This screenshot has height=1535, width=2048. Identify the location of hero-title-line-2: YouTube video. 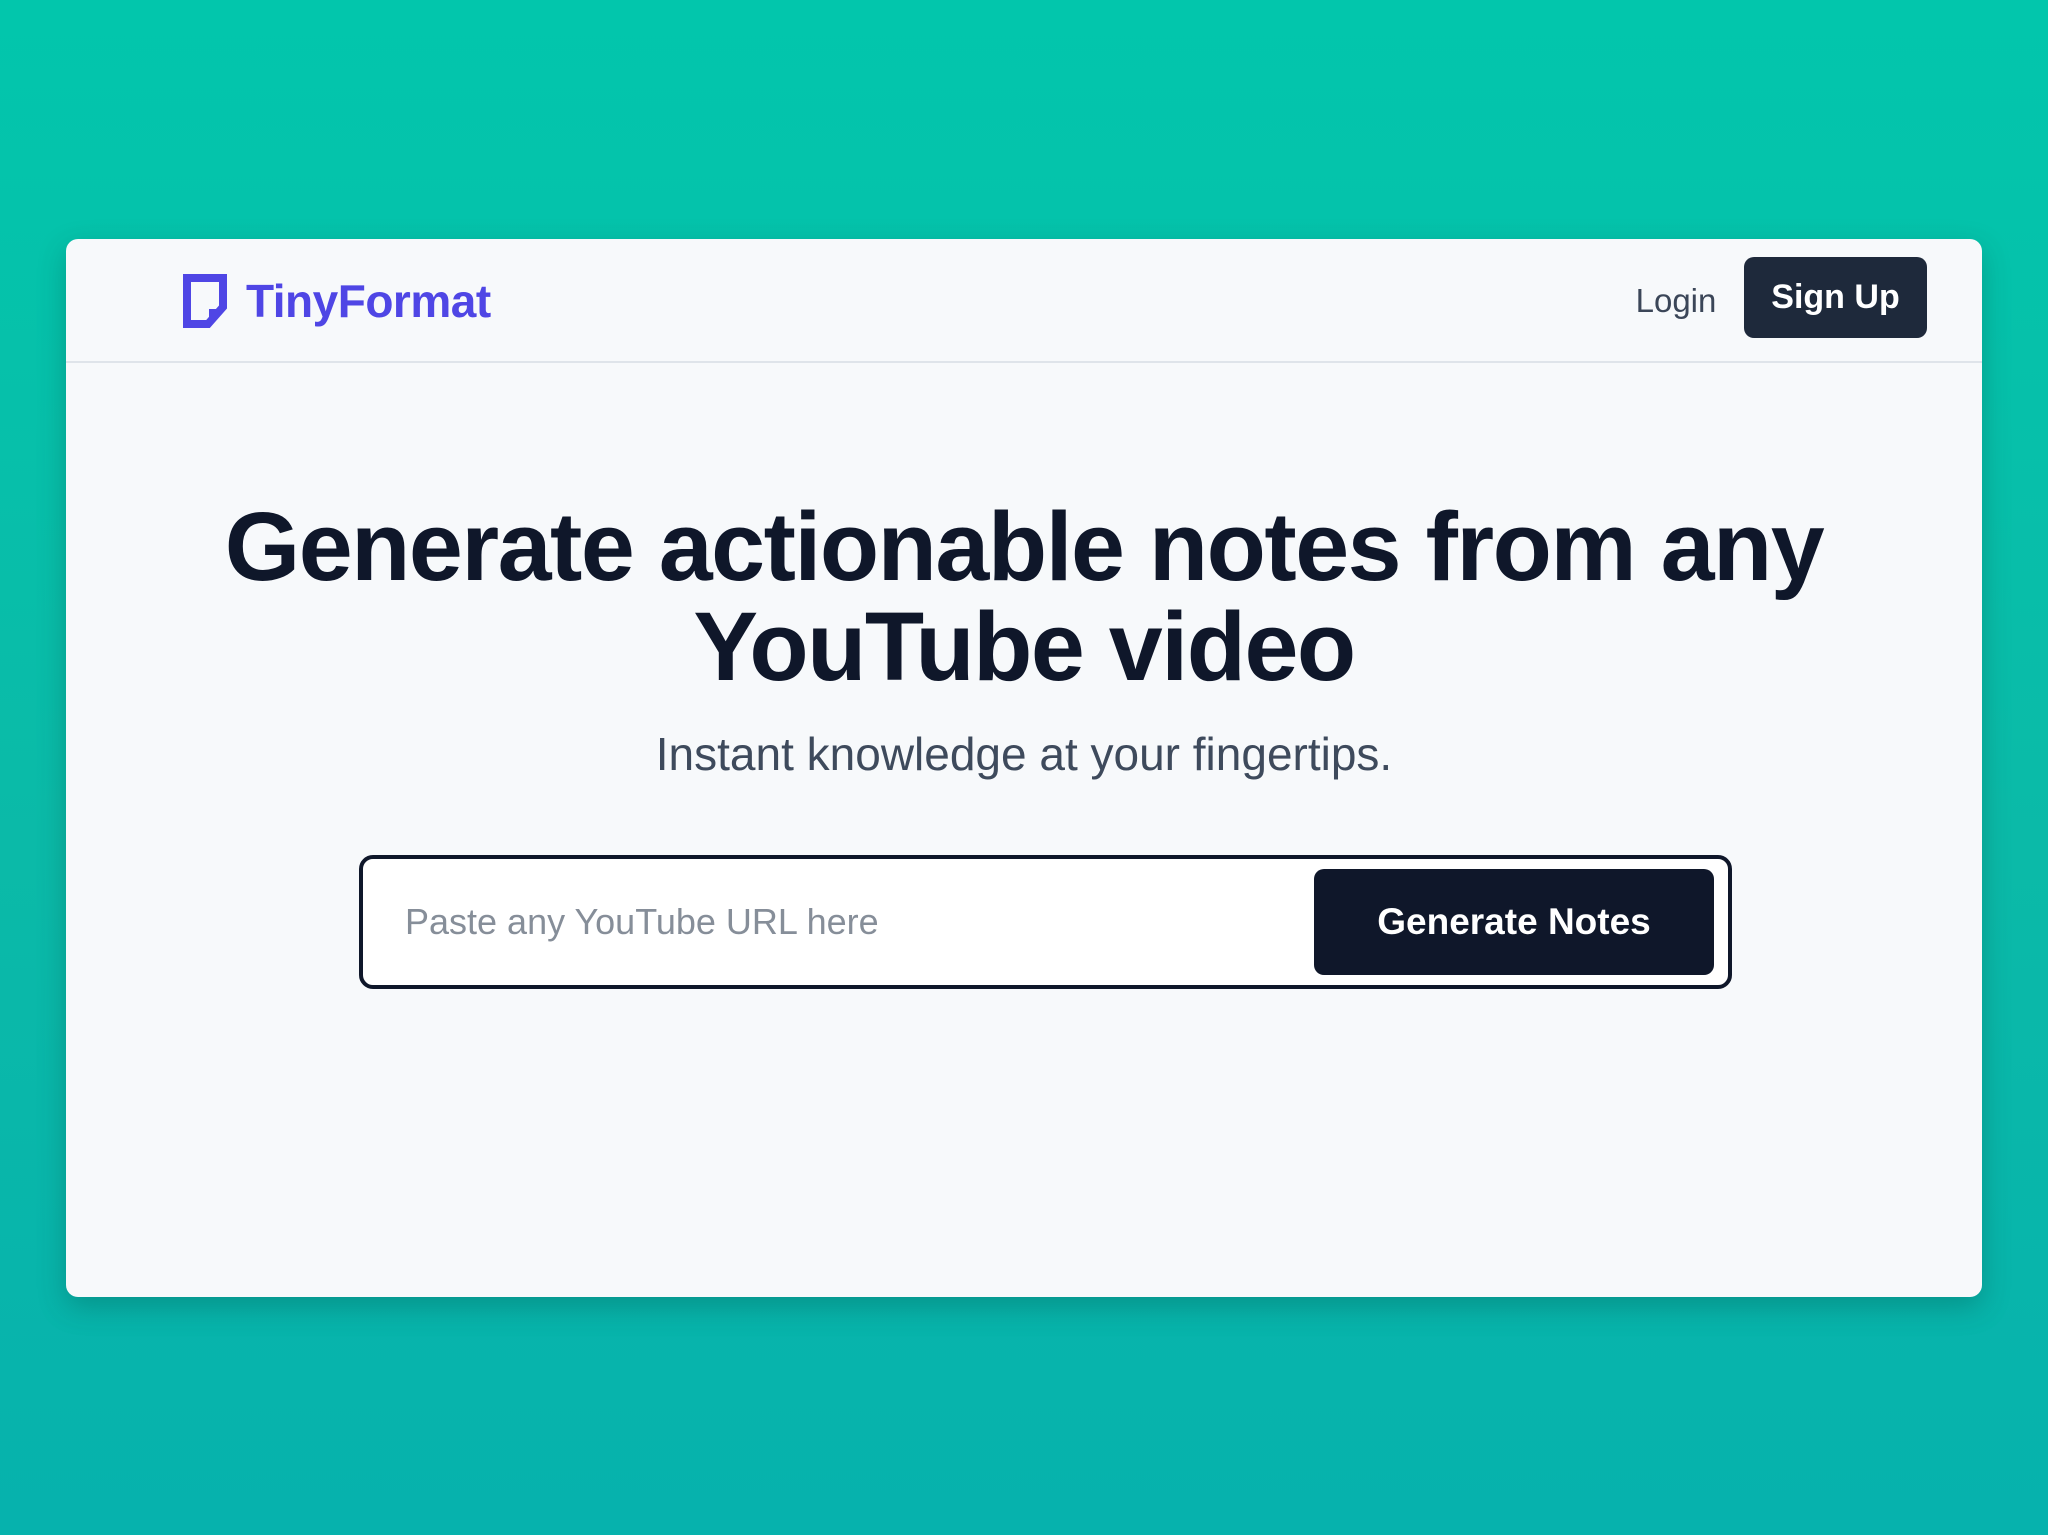
(1024, 646).